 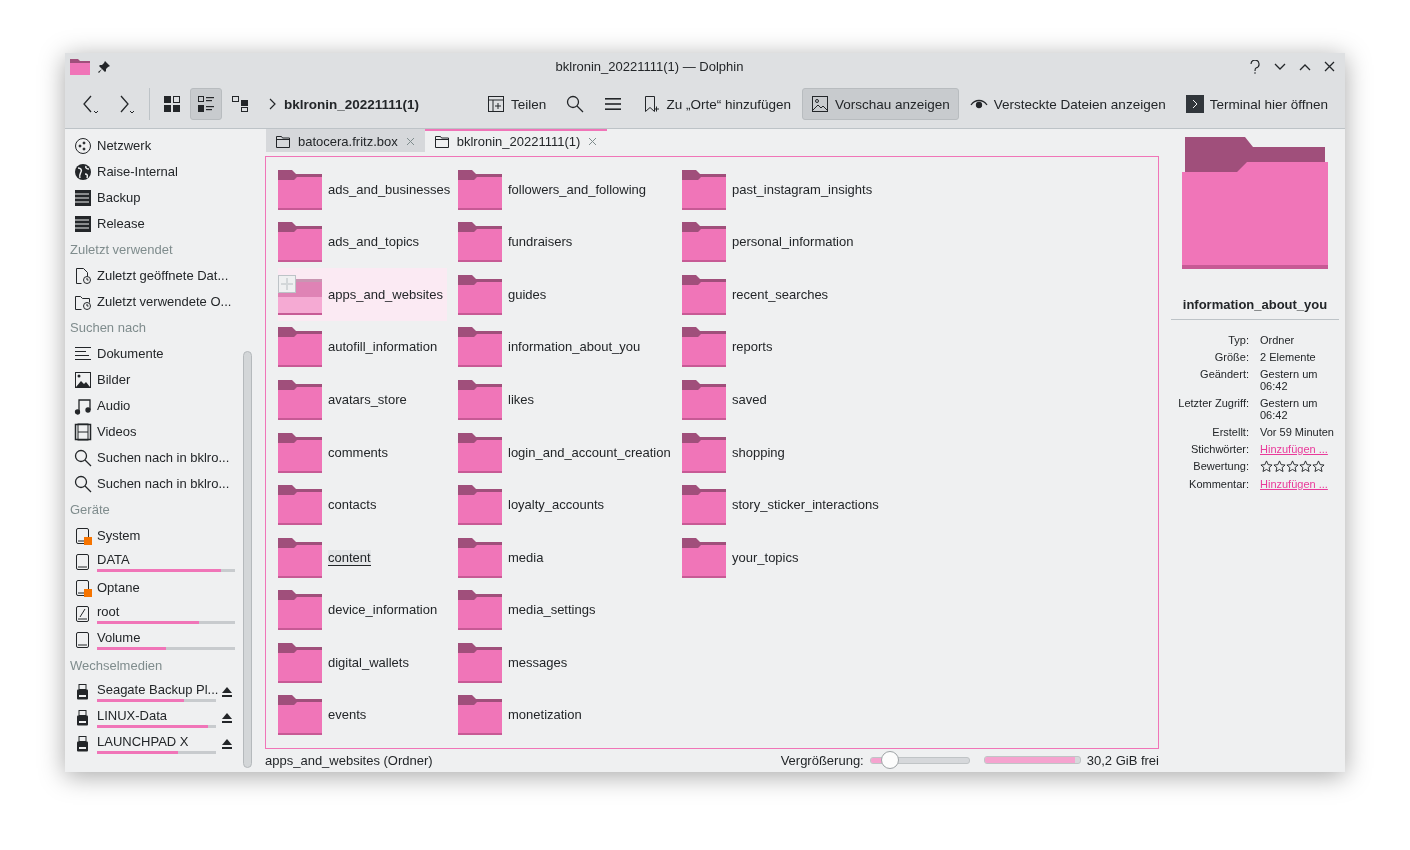 What do you see at coordinates (556, 505) in the screenshot?
I see `folder-name: loyalty_accounts` at bounding box center [556, 505].